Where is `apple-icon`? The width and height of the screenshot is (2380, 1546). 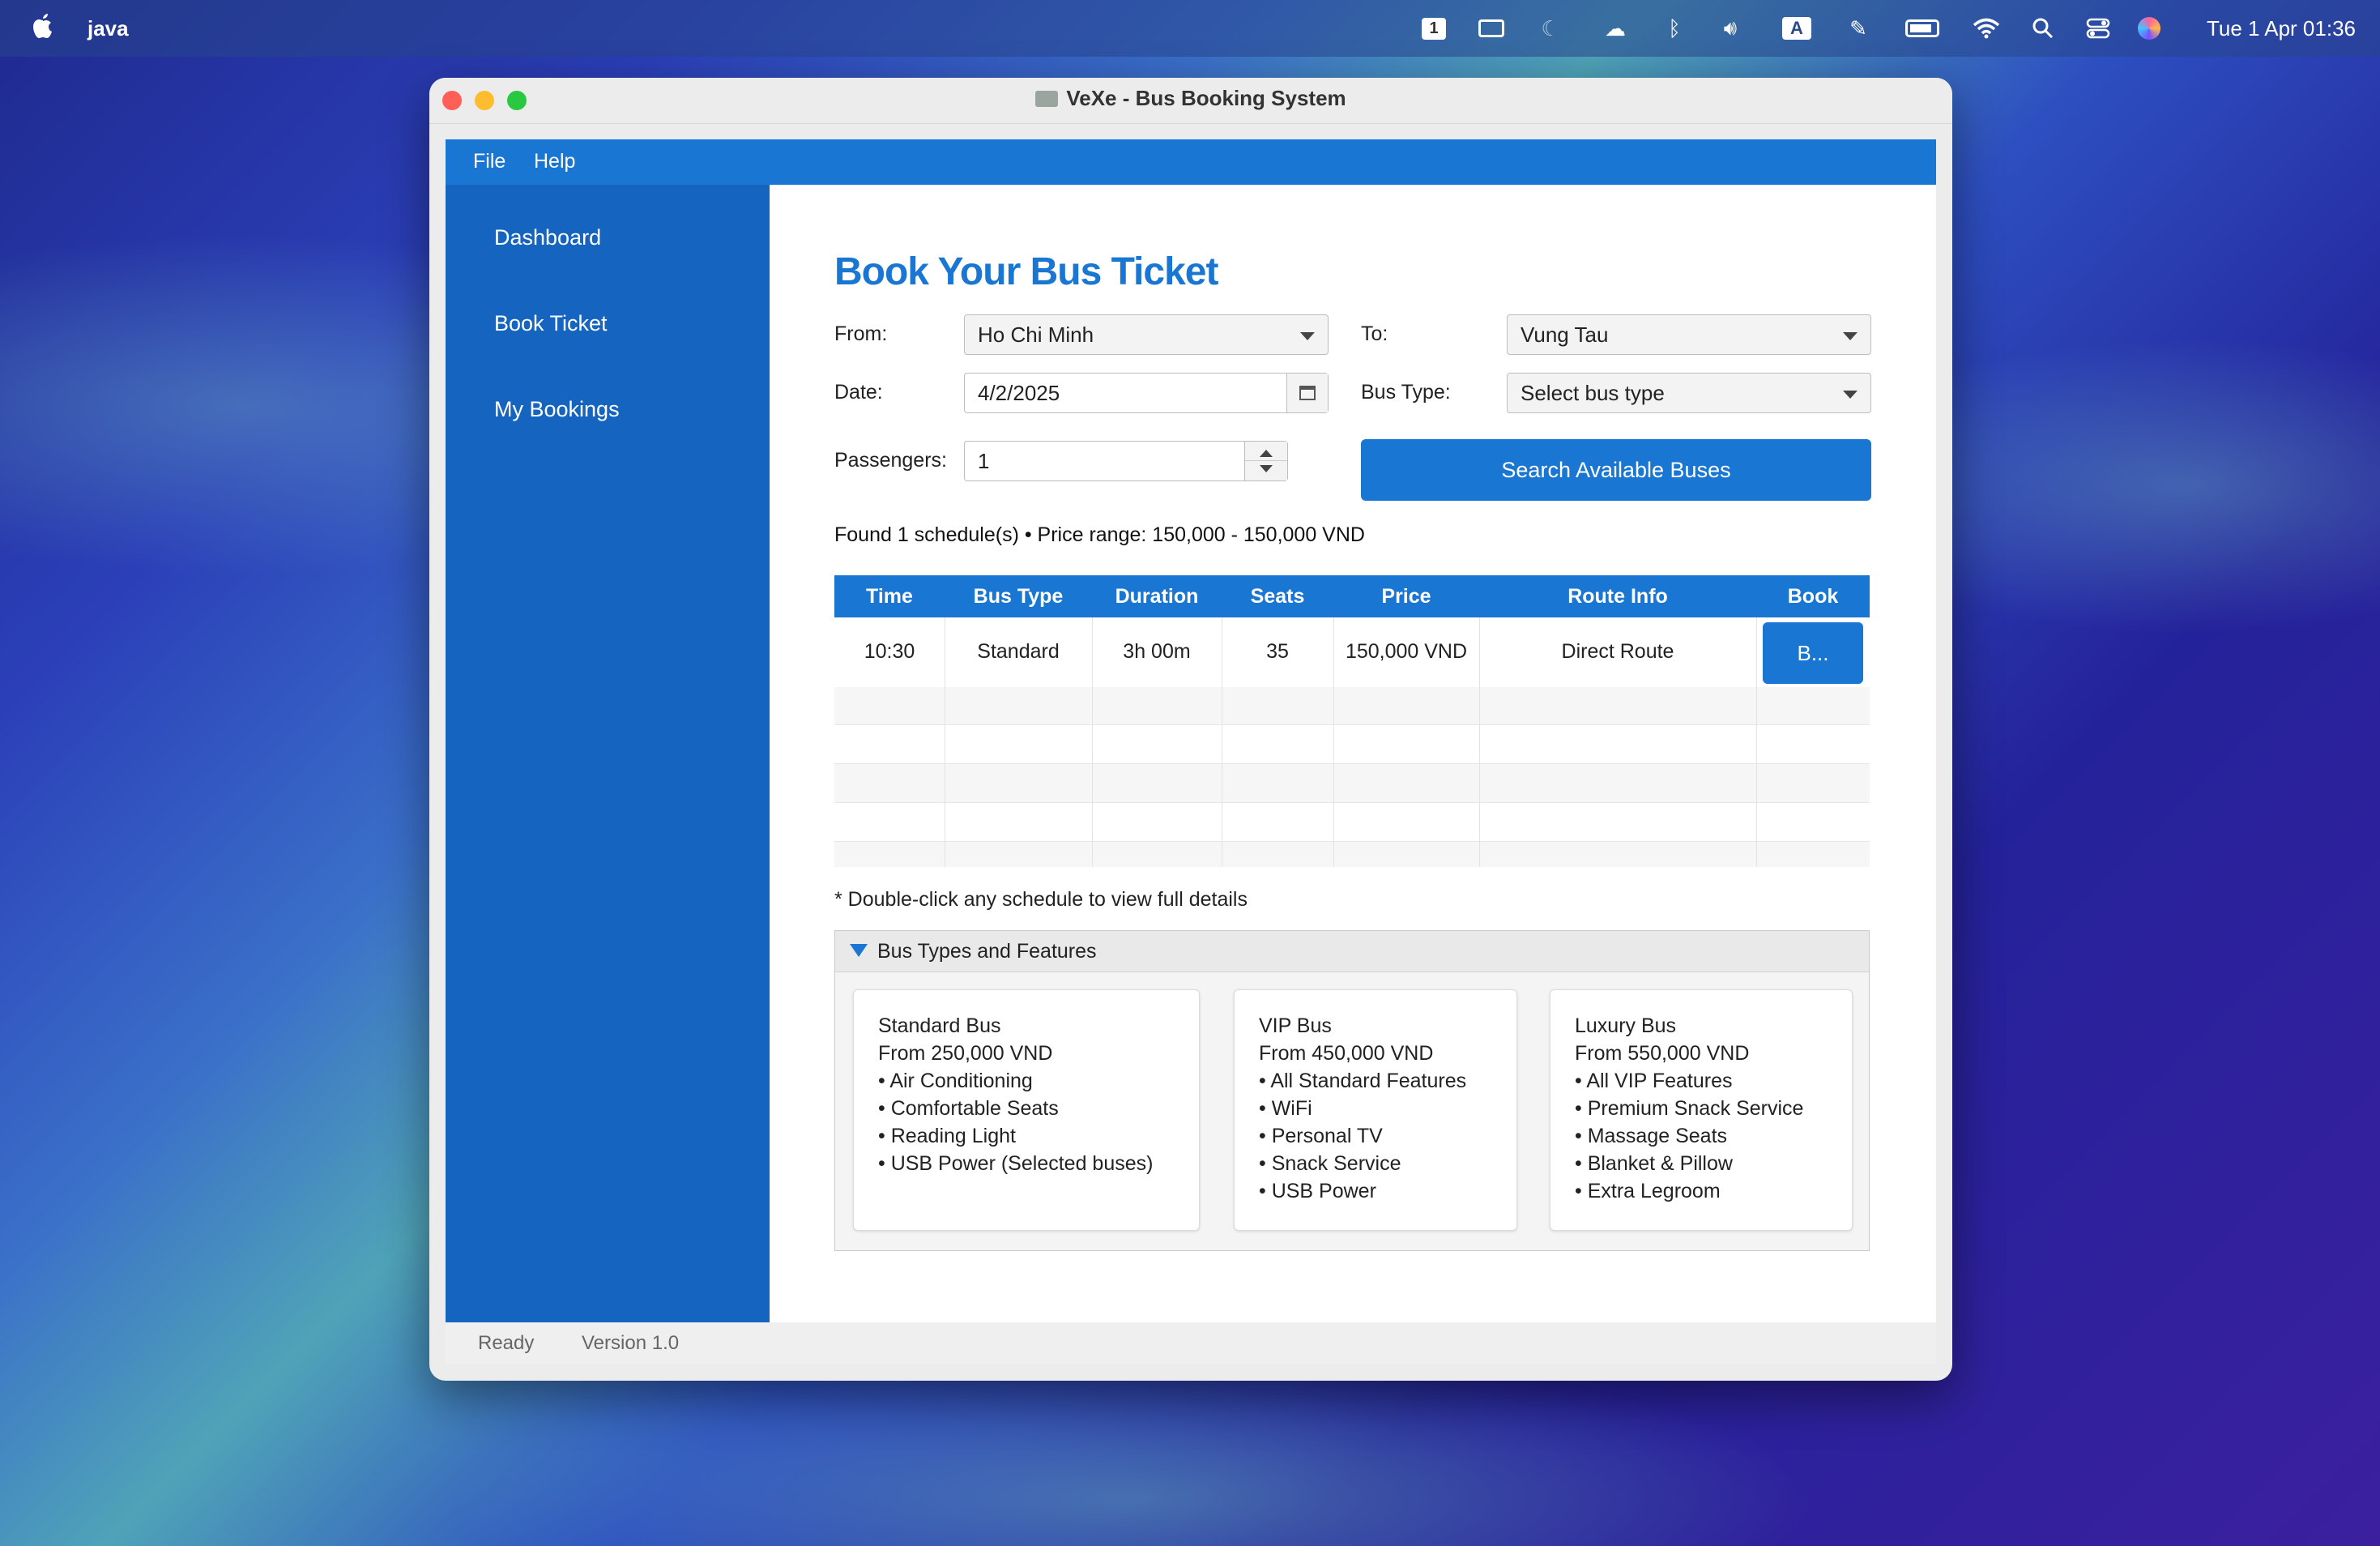 apple-icon is located at coordinates (43, 26).